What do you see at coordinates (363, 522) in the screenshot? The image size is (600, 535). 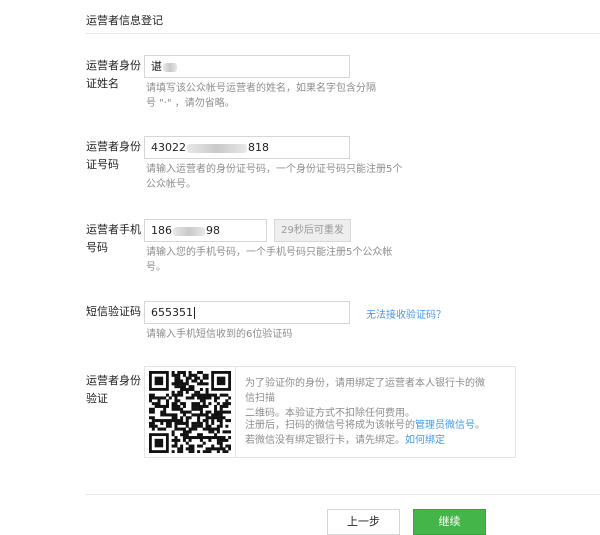 I see `previous-step-button: 上一步` at bounding box center [363, 522].